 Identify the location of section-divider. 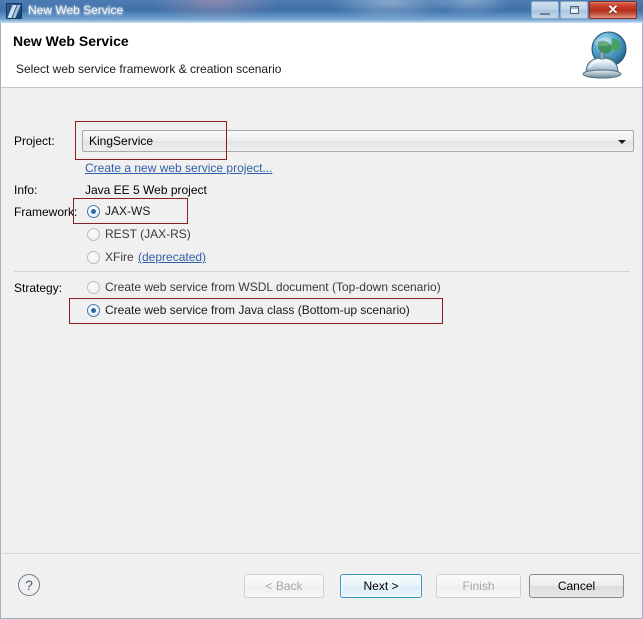
(322, 271).